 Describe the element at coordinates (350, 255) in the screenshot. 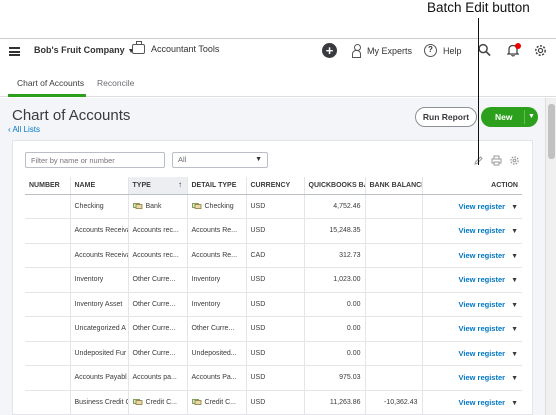

I see `cell-quickbooks-balance-text: 312.73` at that location.